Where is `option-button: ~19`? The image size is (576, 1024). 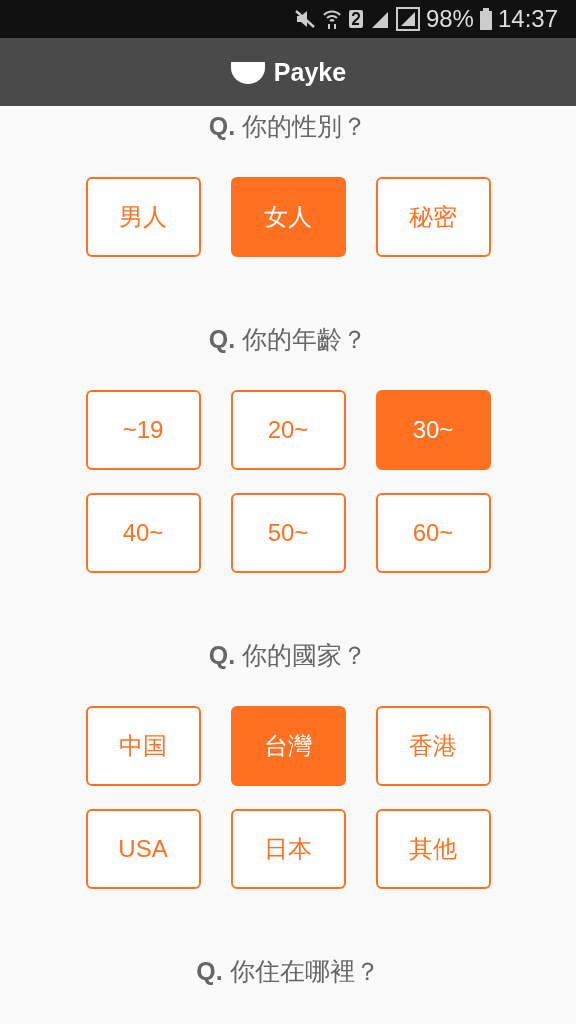 option-button: ~19 is located at coordinates (143, 430).